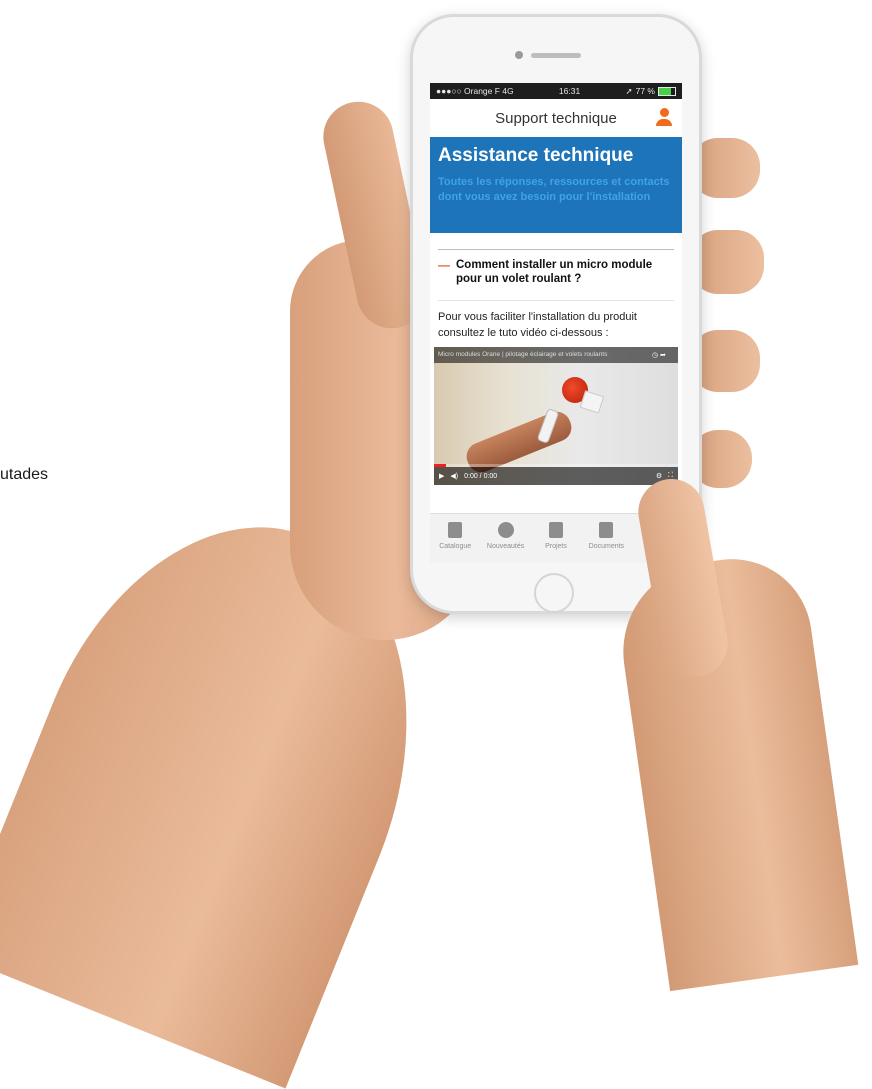 The width and height of the screenshot is (872, 1089). I want to click on clock: 16:31, so click(569, 91).